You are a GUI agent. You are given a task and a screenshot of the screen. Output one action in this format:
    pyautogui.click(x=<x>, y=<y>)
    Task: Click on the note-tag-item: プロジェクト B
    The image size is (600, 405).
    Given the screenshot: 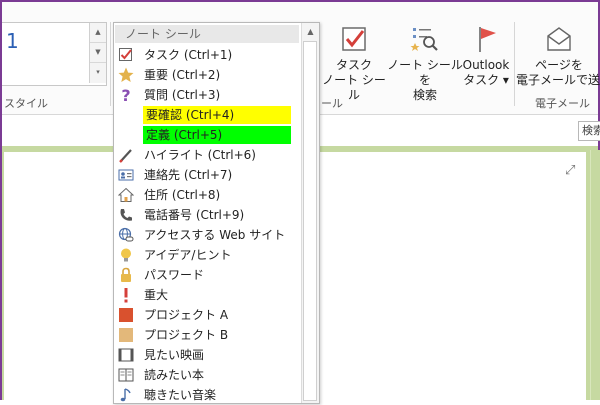 What is the action you would take?
    pyautogui.click(x=207, y=335)
    